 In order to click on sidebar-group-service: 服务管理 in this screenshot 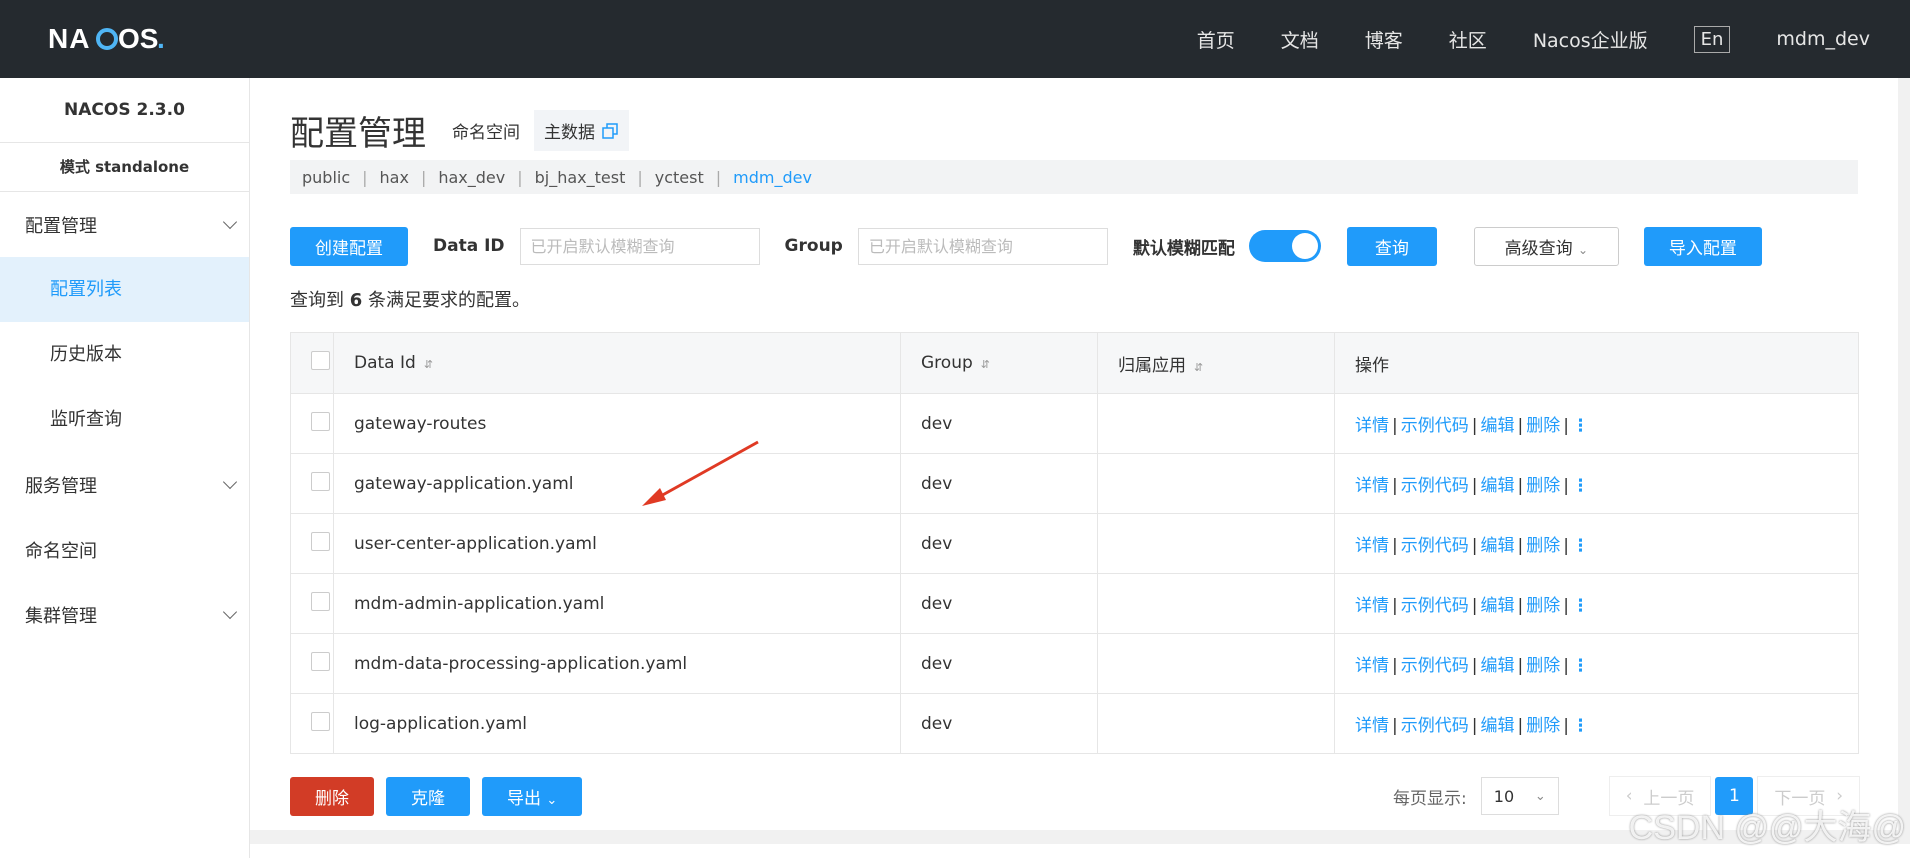, I will do `click(124, 484)`.